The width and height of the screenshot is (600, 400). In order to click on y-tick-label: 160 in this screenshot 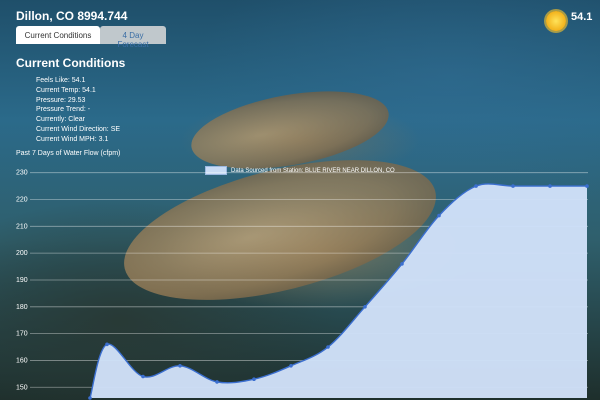, I will do `click(22, 360)`.